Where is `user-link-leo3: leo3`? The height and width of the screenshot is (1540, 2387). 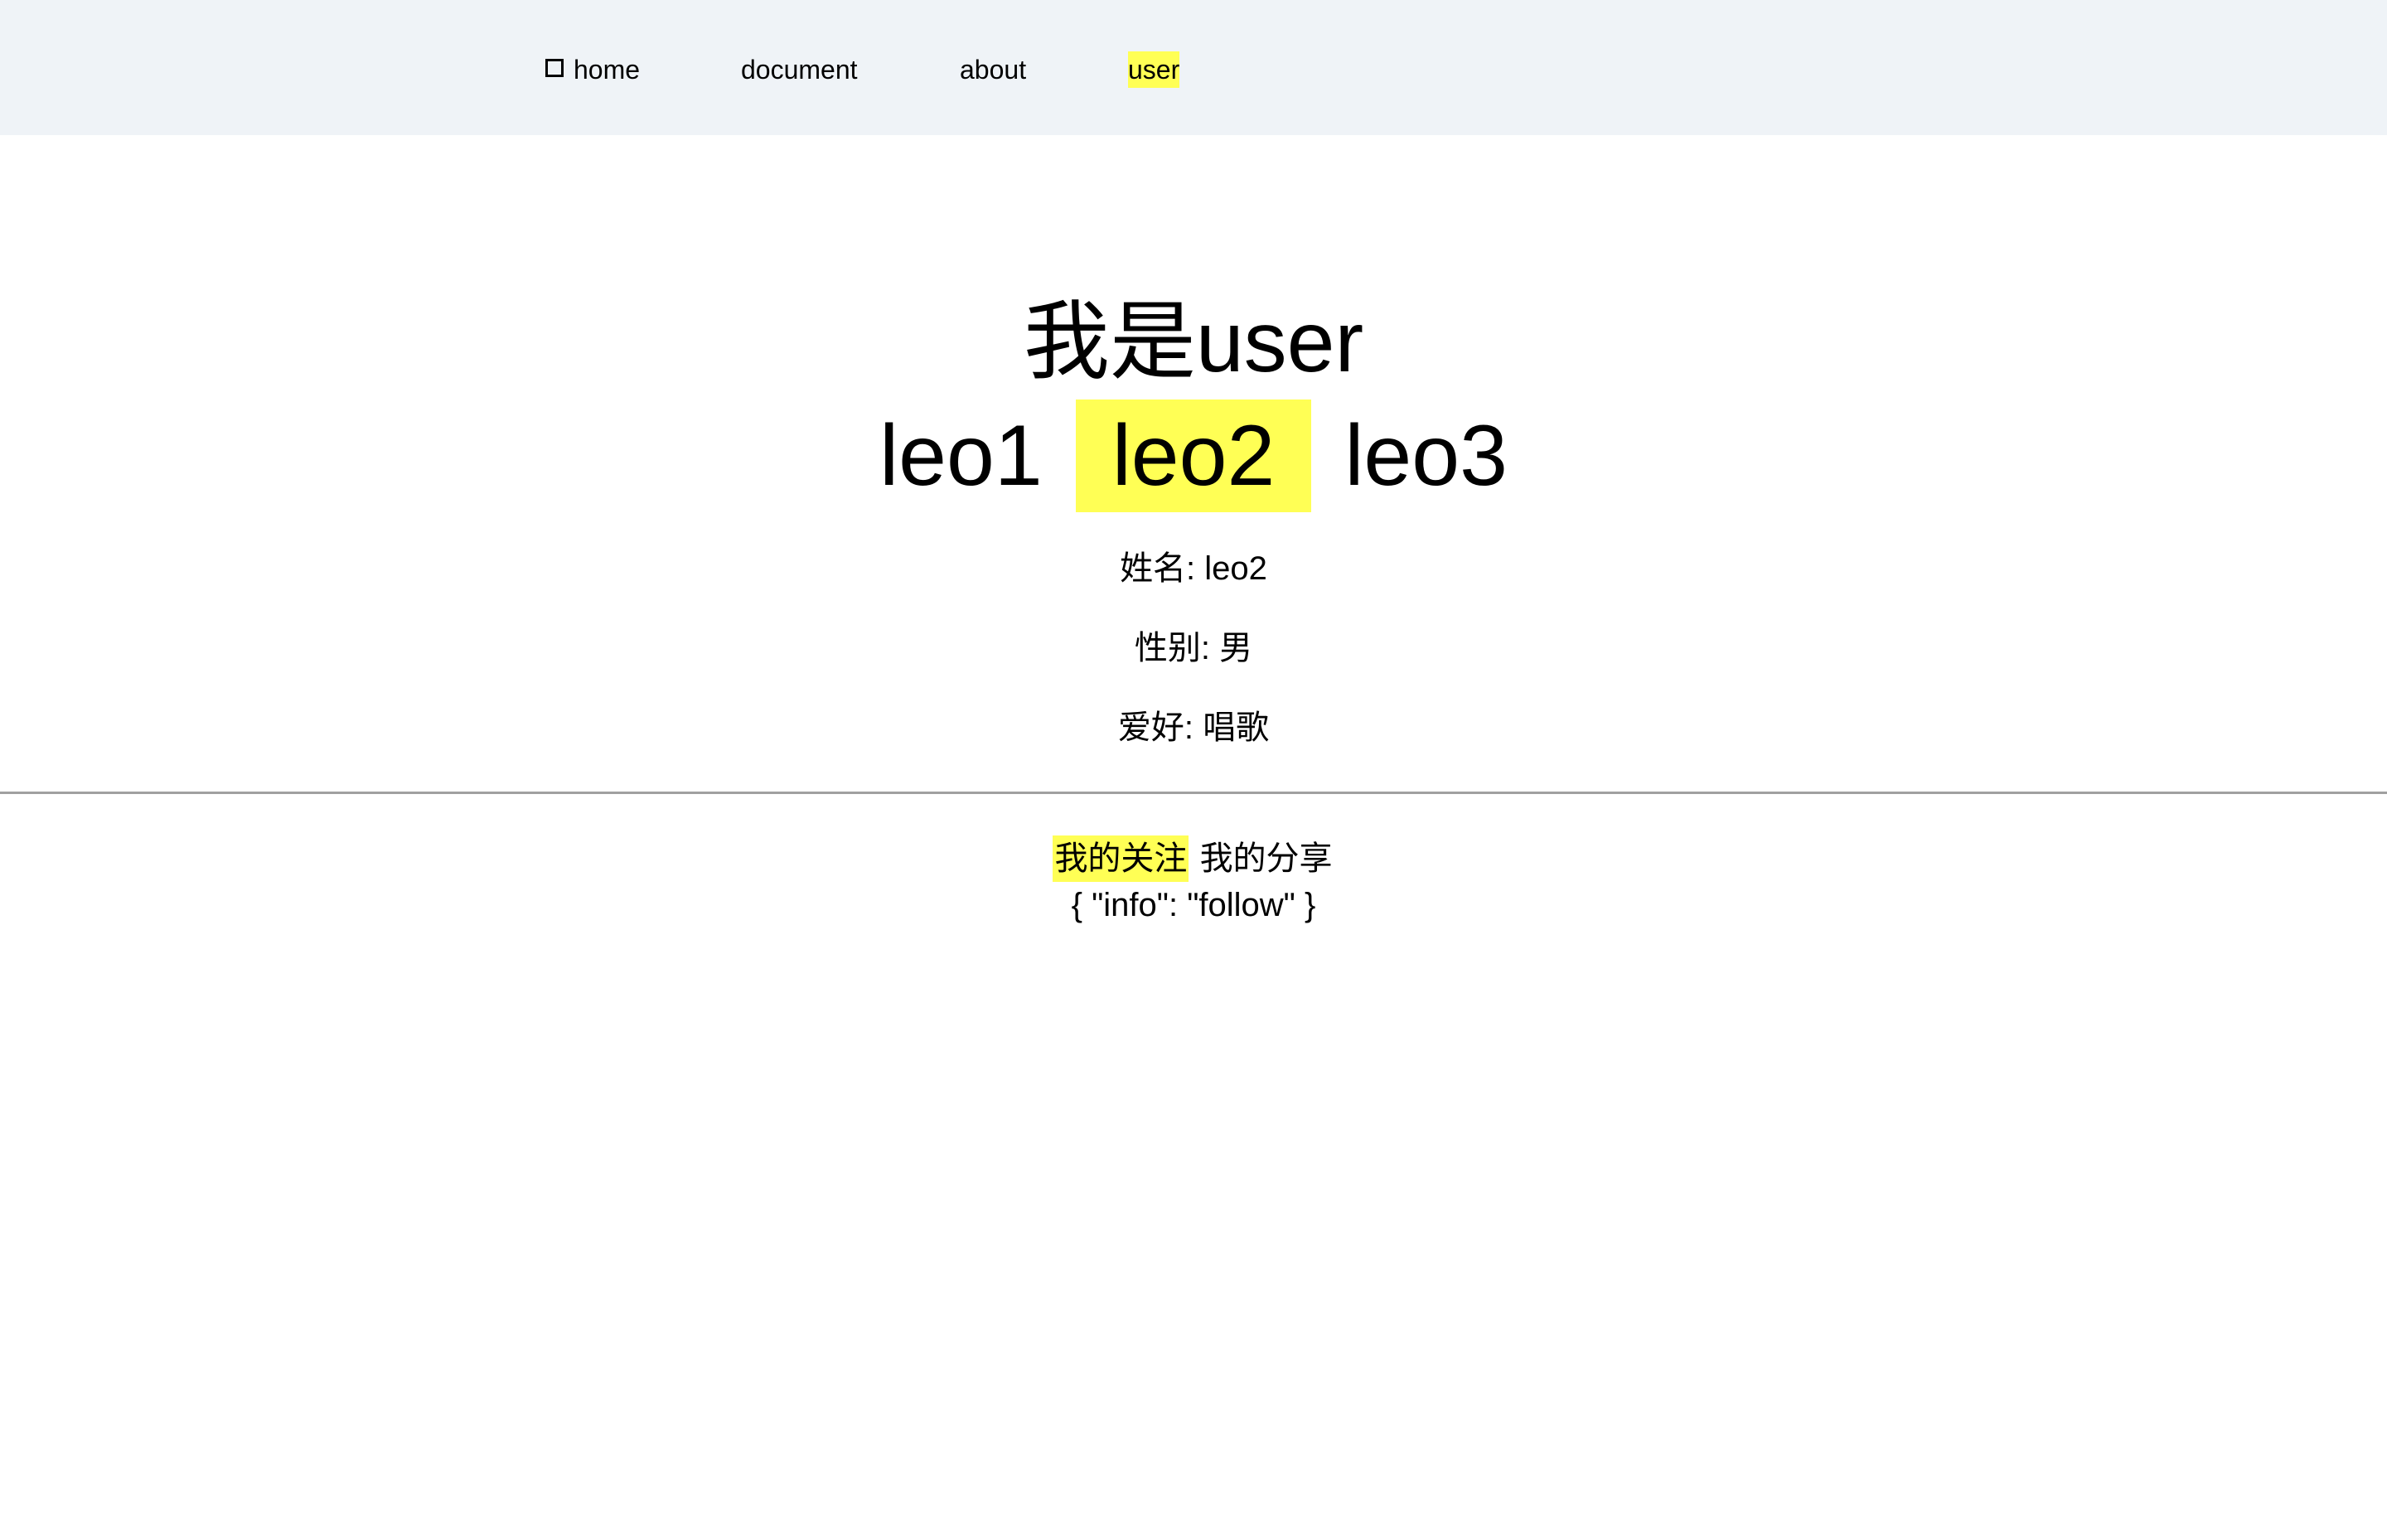 user-link-leo3: leo3 is located at coordinates (1426, 456).